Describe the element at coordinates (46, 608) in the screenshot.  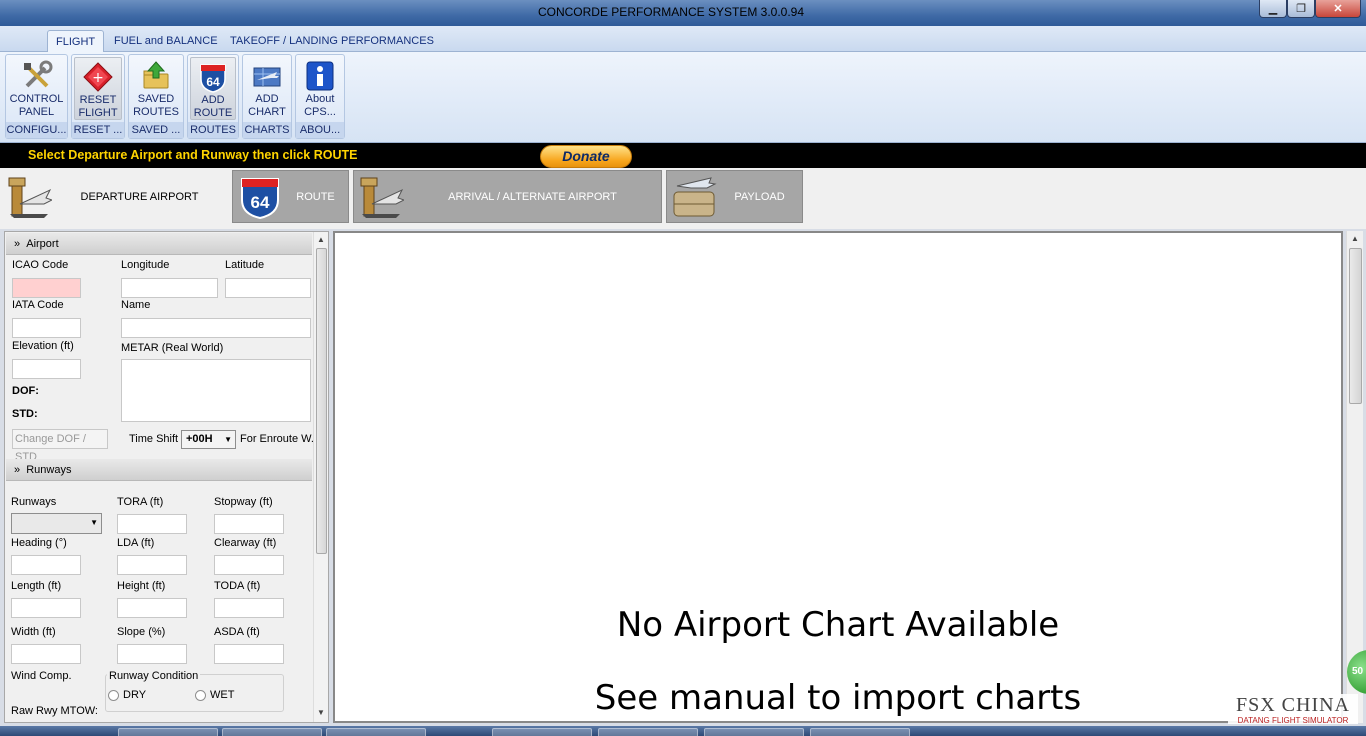
I see `length-input` at that location.